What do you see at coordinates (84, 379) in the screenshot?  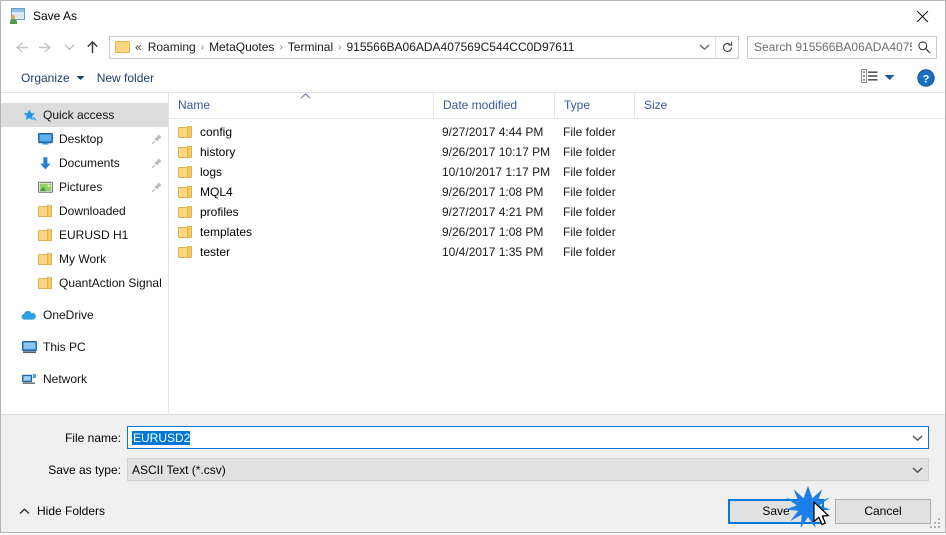 I see `sidebar-item-network: Network` at bounding box center [84, 379].